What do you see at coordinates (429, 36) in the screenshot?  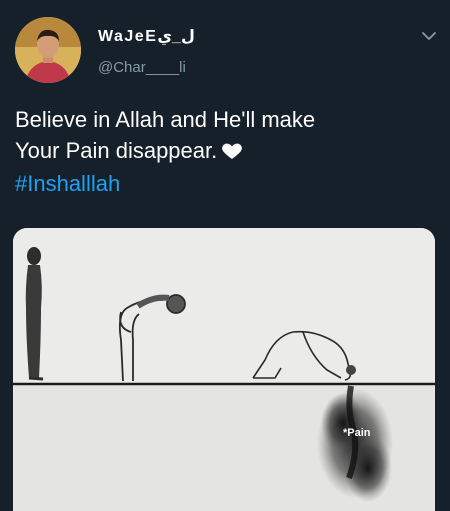 I see `chevron-down-icon` at bounding box center [429, 36].